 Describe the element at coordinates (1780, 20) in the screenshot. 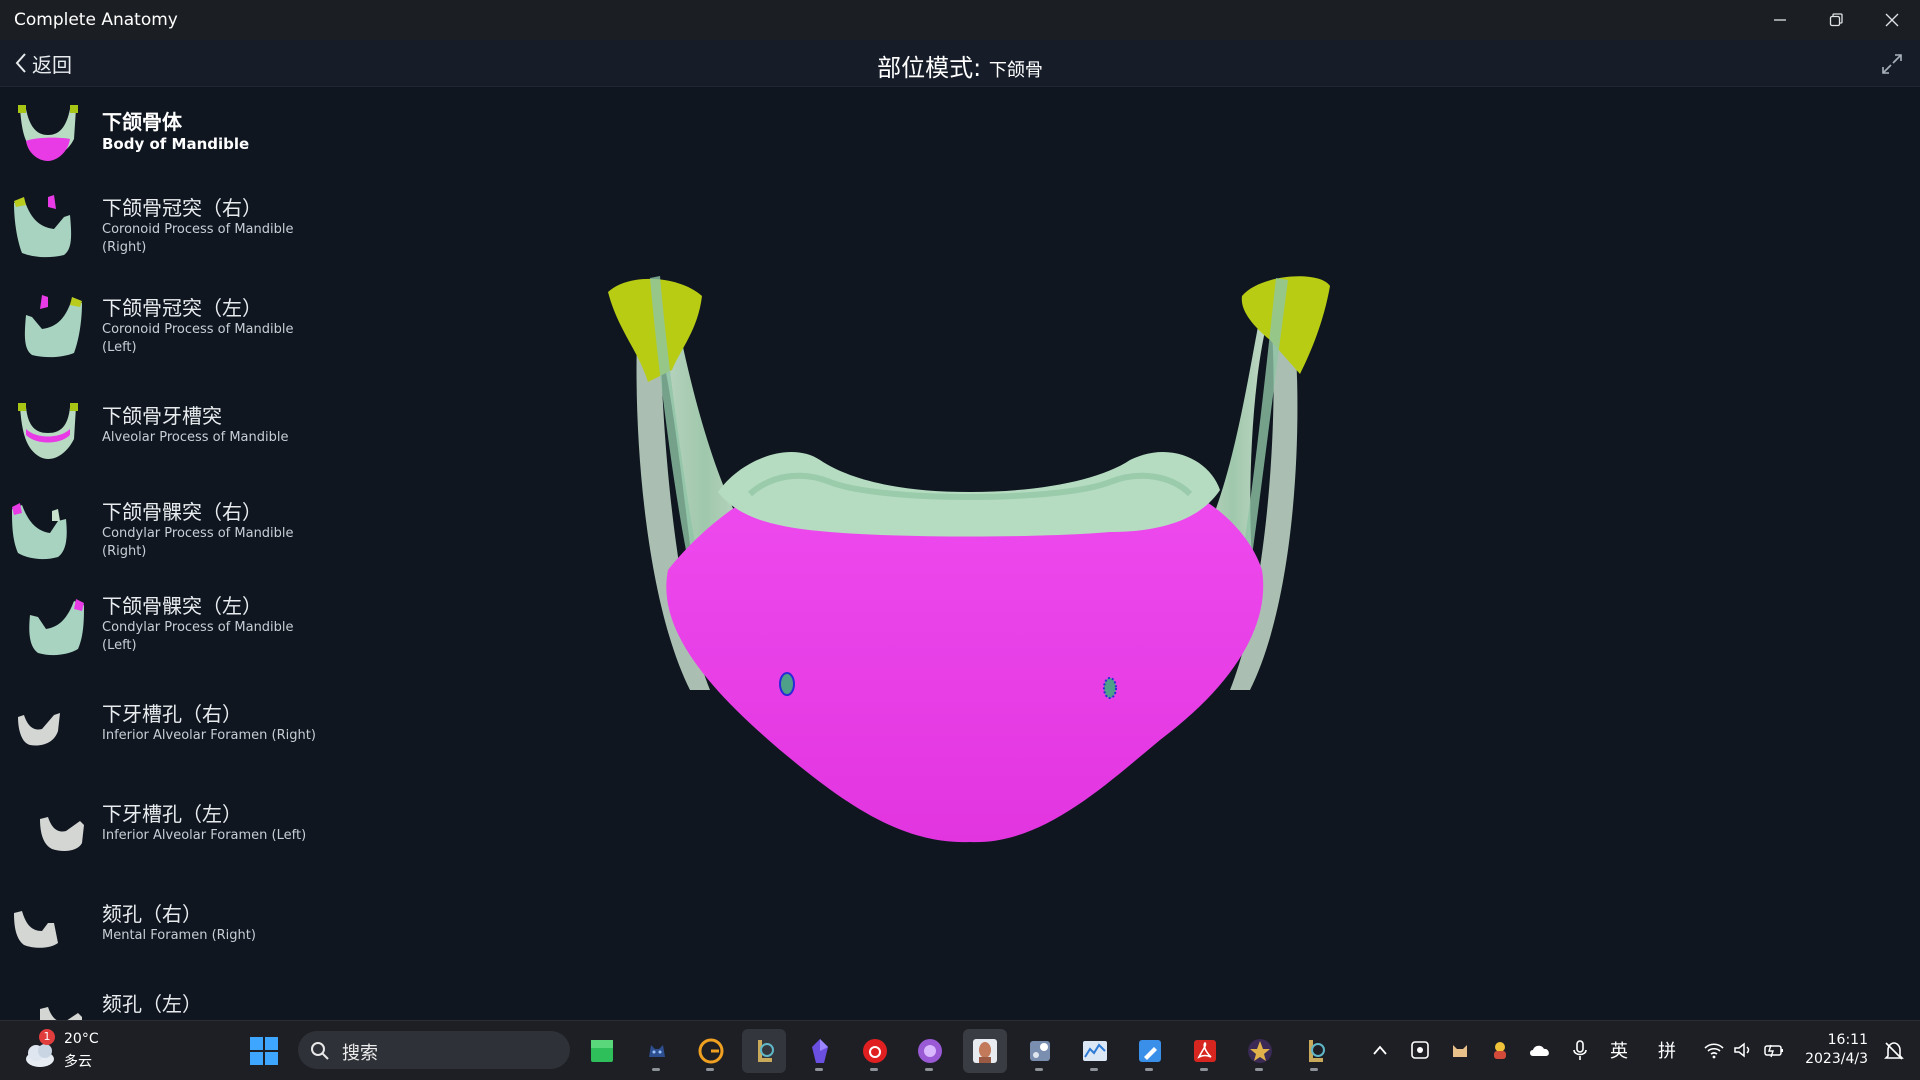

I see `minimize-button` at that location.